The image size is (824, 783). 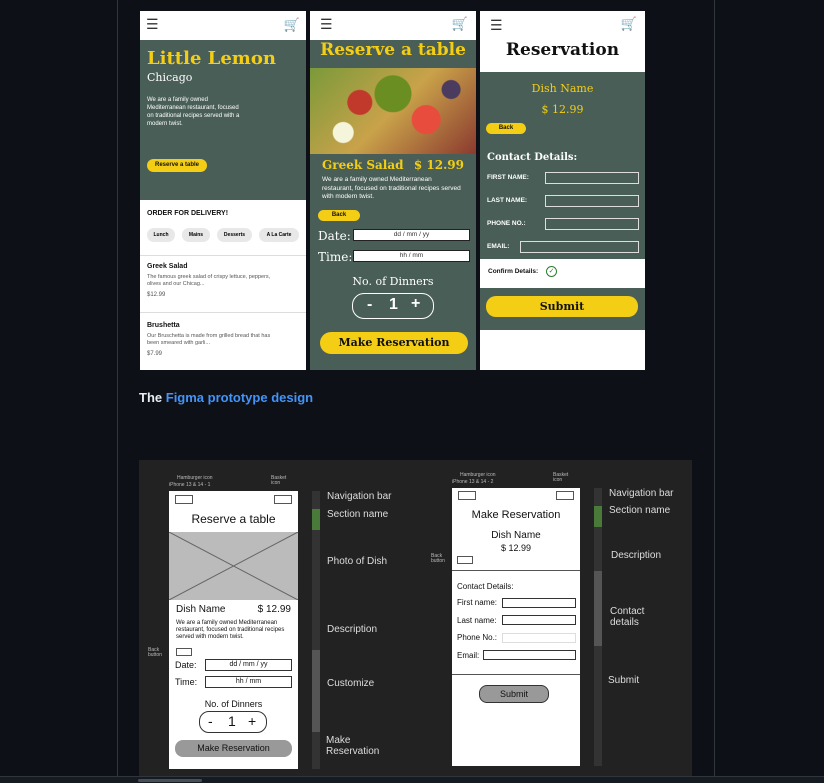 What do you see at coordinates (393, 25) in the screenshot?
I see `nav-bar: ☰ 🛒` at bounding box center [393, 25].